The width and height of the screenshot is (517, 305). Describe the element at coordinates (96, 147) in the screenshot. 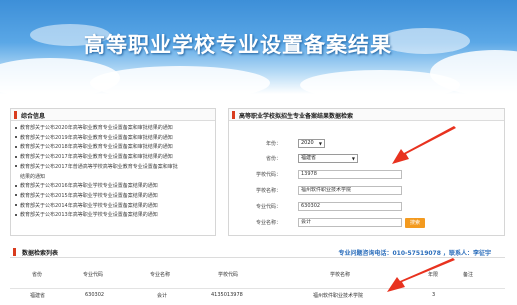

I see `news-link: 教育部关于公布2018年高等职业教育专业设置备案和审批结果的通知` at that location.